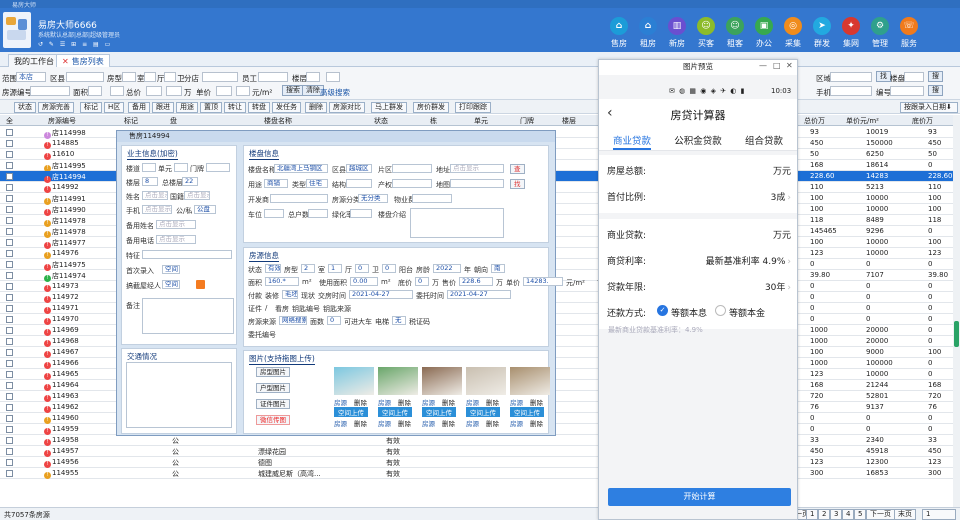  What do you see at coordinates (335, 268) in the screenshot?
I see `house-field: 1` at bounding box center [335, 268].